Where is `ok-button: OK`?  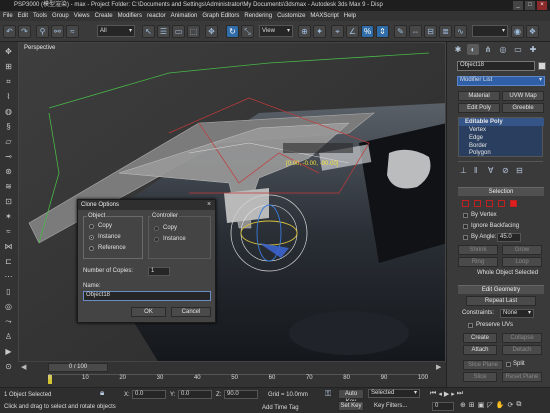 ok-button: OK is located at coordinates (148, 312).